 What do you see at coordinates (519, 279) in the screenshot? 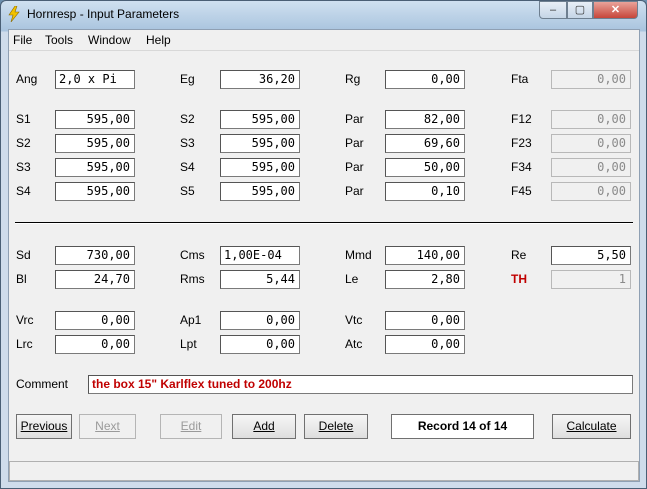
I see `th-label: TH` at bounding box center [519, 279].